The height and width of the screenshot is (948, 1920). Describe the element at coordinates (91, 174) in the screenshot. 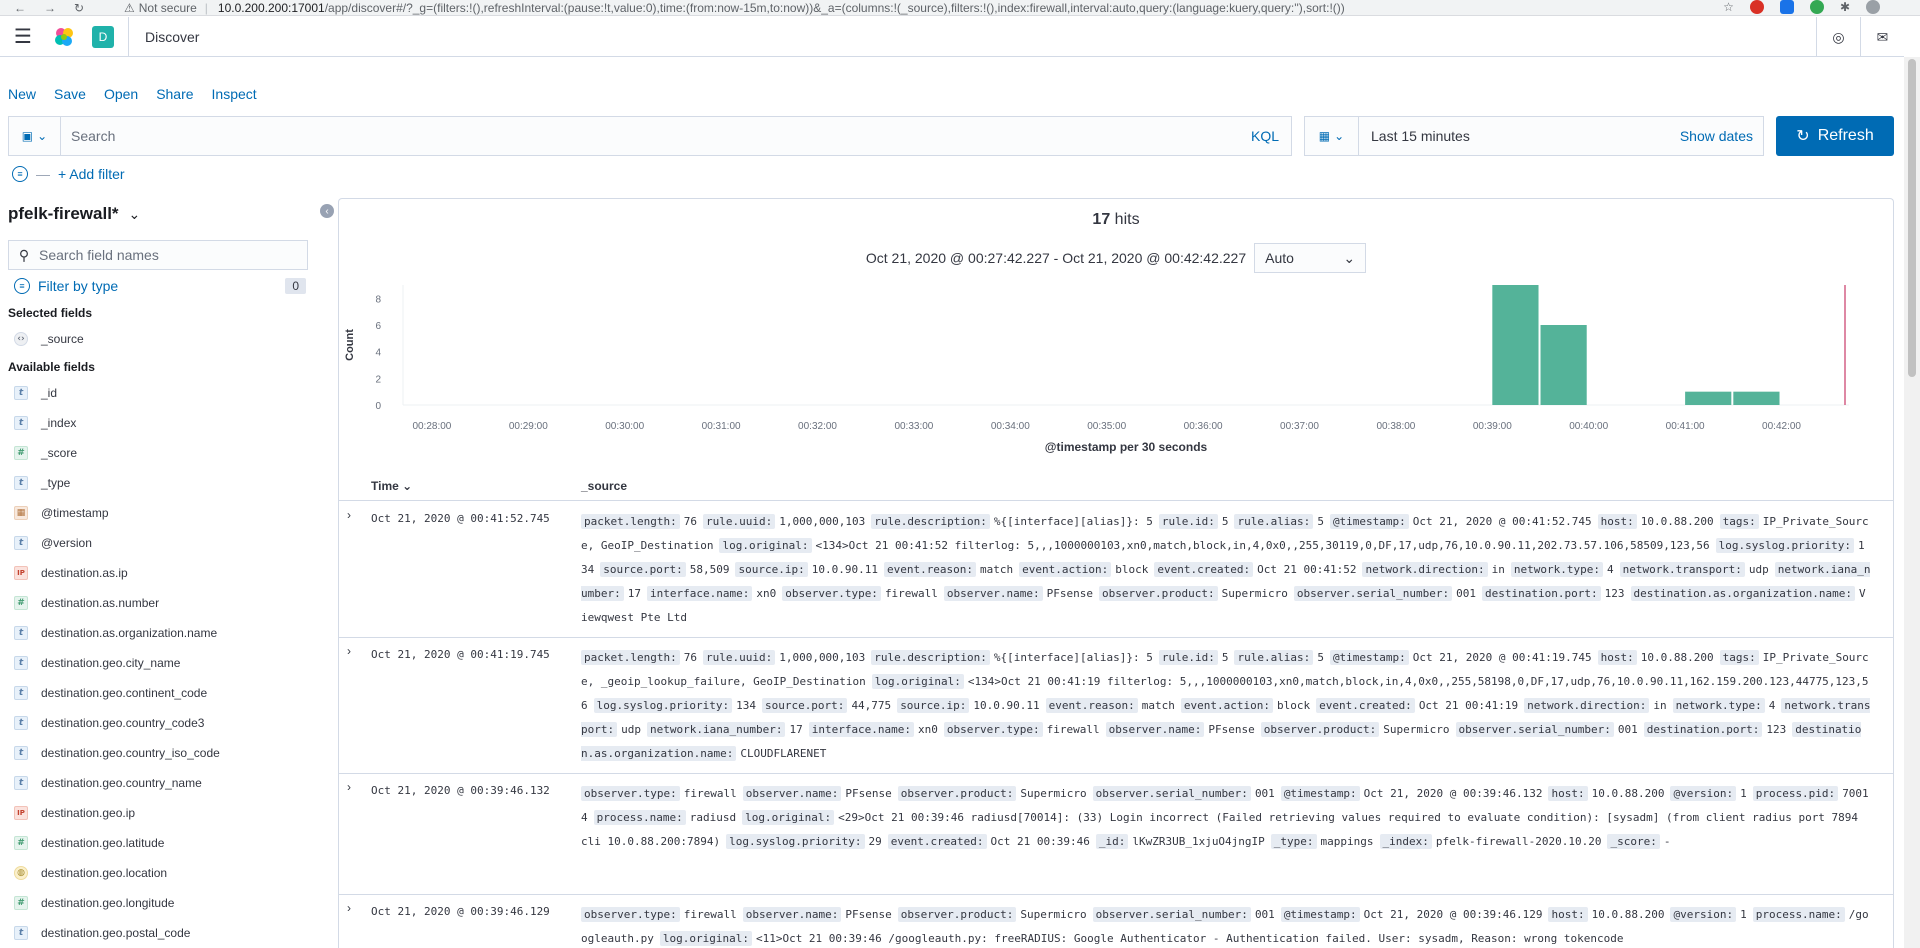

I see `add-filter-button: + Add filter` at that location.